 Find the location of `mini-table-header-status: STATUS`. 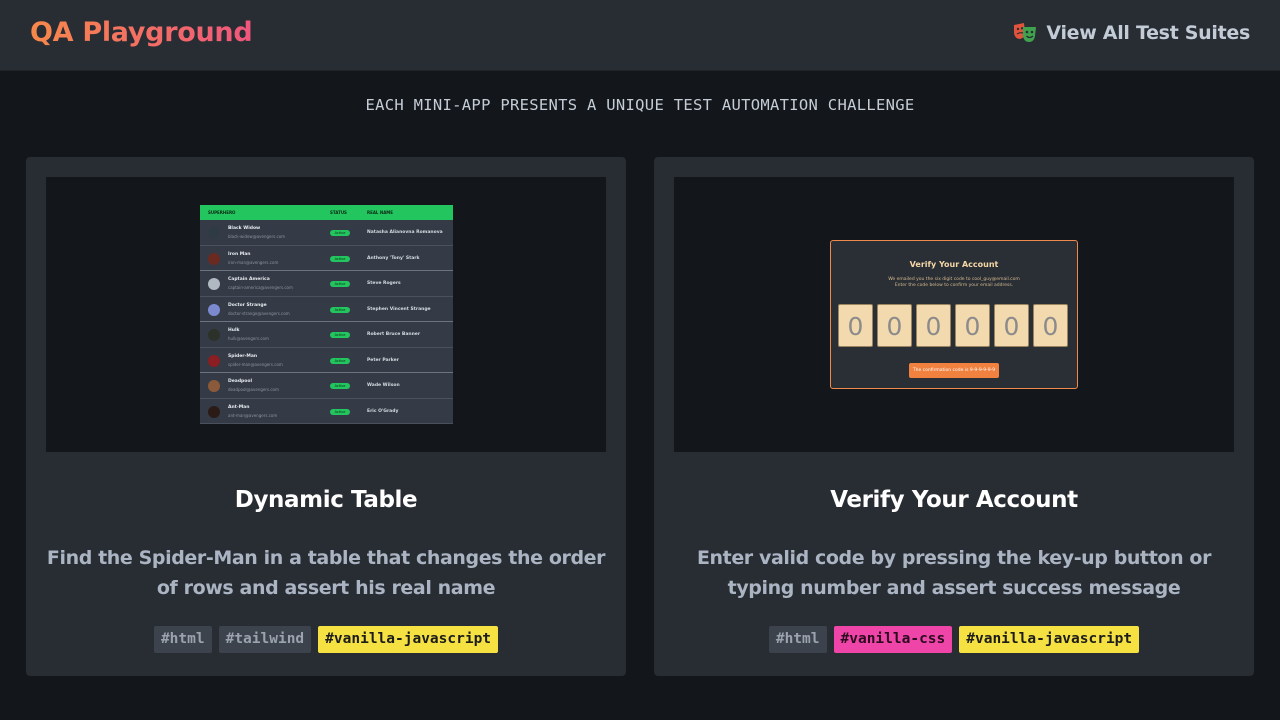

mini-table-header-status: STATUS is located at coordinates (338, 212).